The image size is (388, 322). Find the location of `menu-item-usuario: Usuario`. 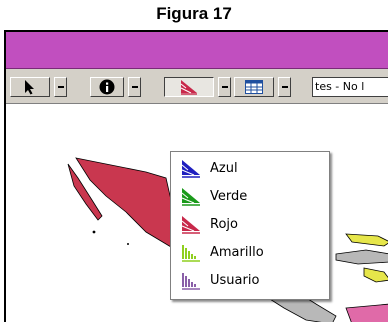

menu-item-usuario: Usuario is located at coordinates (249, 280).